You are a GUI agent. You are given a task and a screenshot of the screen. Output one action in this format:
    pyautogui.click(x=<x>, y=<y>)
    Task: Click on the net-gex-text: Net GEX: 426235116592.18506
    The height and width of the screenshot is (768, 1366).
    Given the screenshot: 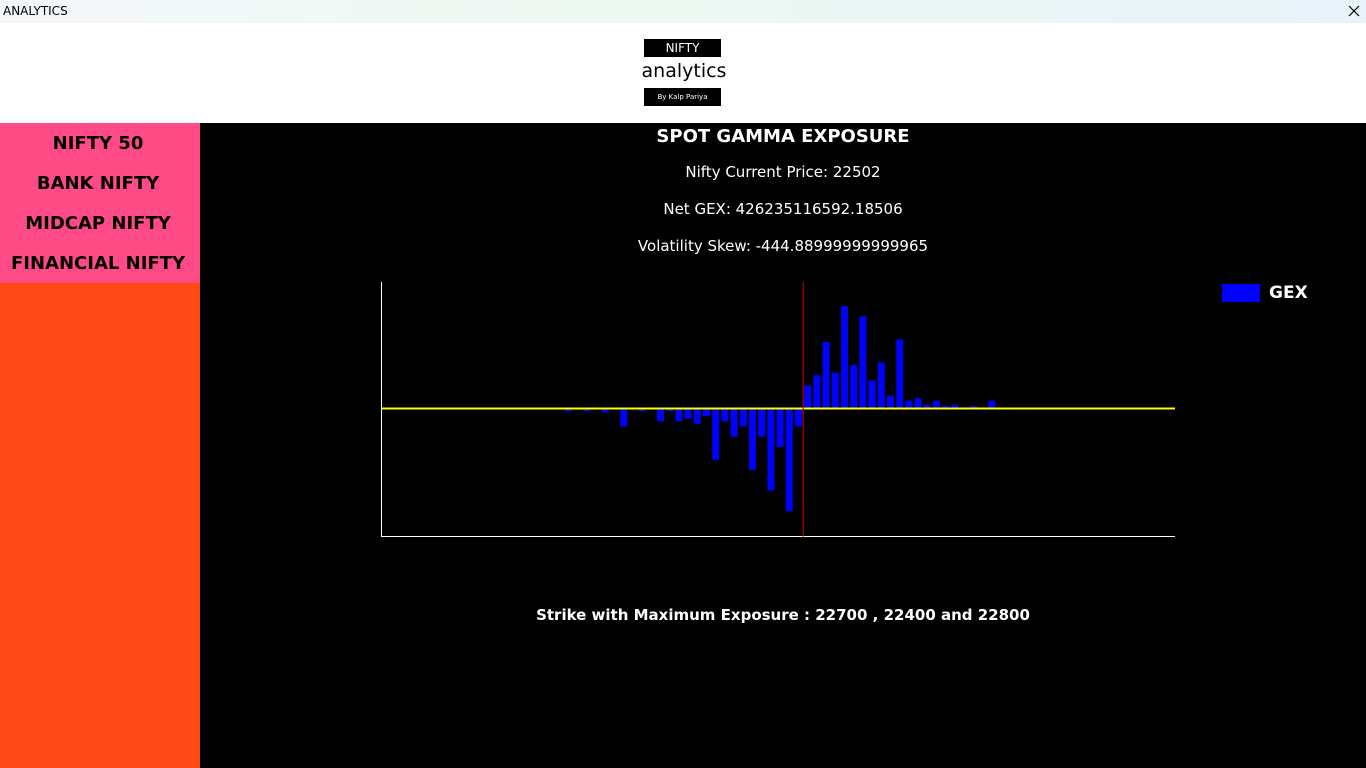 What is the action you would take?
    pyautogui.click(x=783, y=209)
    